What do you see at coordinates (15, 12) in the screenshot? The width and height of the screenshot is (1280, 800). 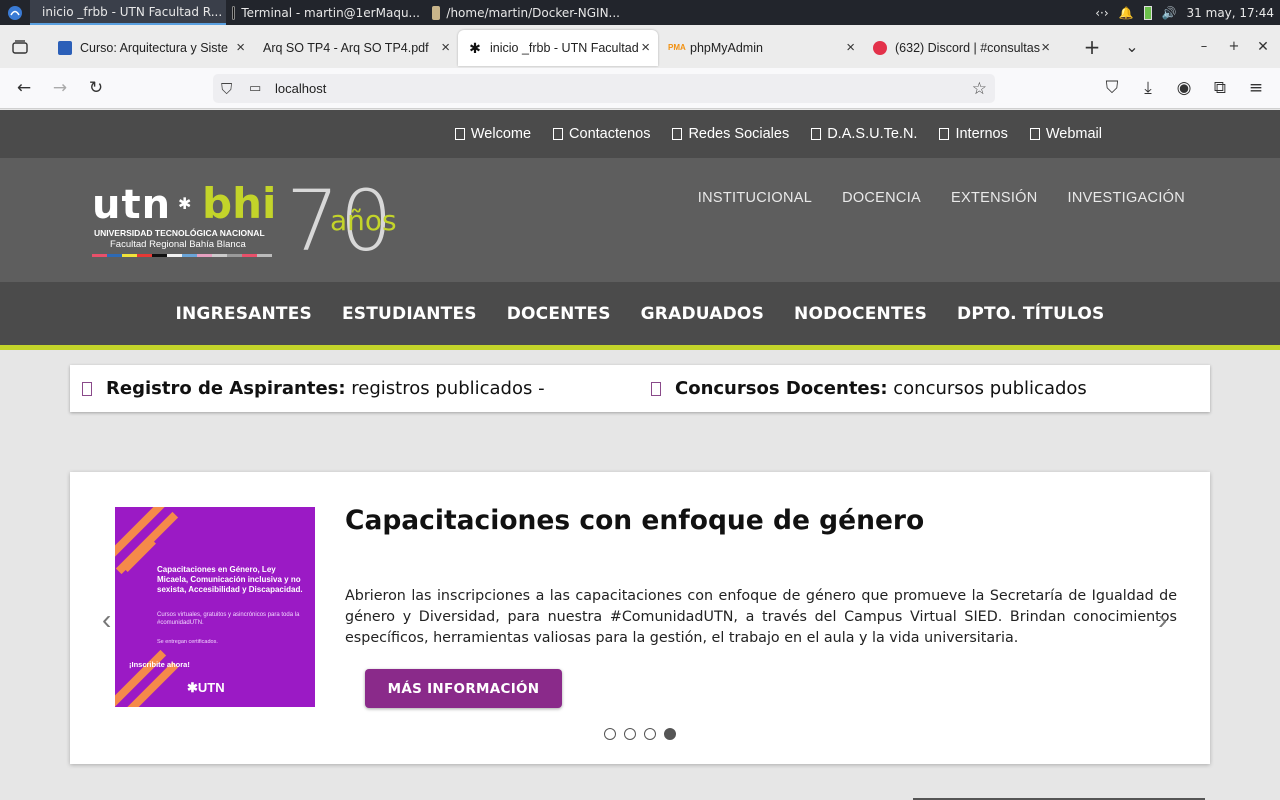 I see `app-menu-icon` at bounding box center [15, 12].